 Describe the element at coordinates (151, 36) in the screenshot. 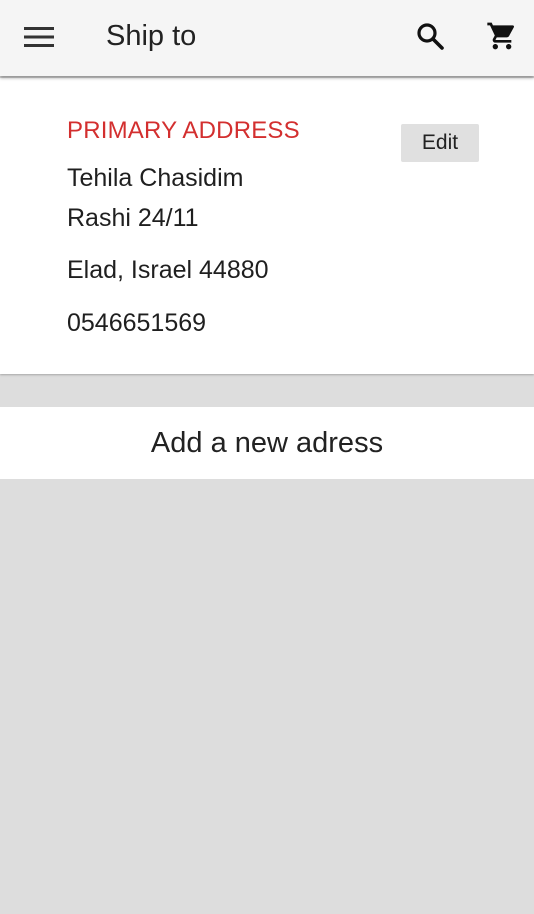

I see `page-title: Ship to` at that location.